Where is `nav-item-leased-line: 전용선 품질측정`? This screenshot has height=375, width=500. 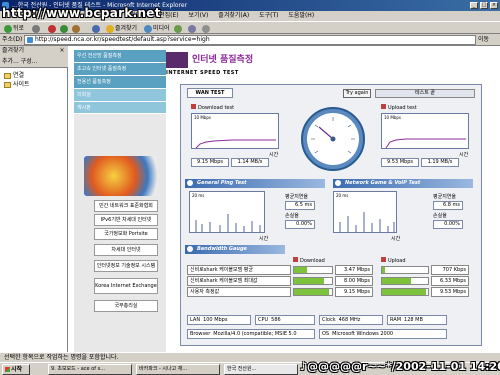 nav-item-leased-line: 전용선 품질측정 is located at coordinates (120, 82).